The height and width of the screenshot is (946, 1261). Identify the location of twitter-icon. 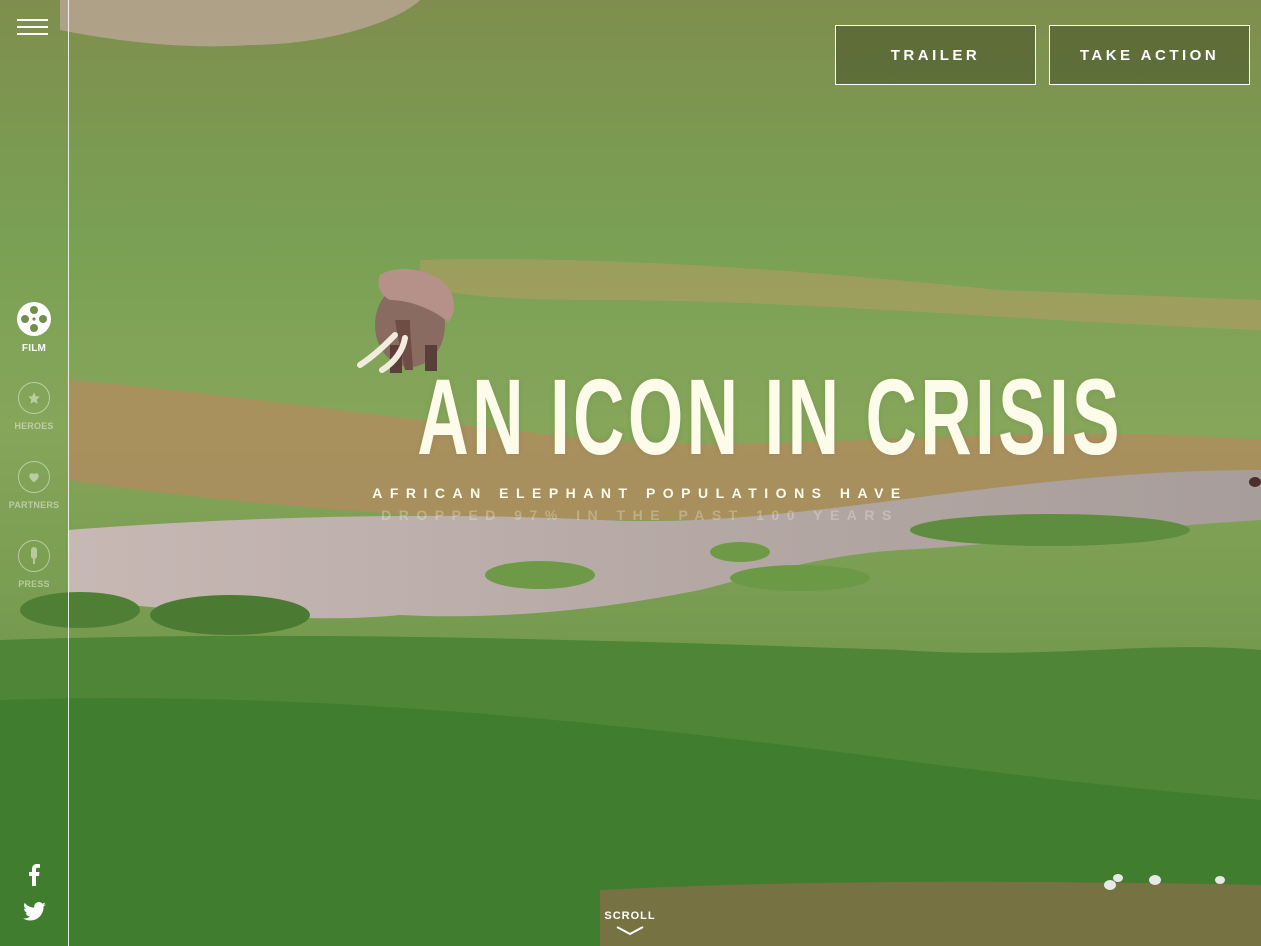
(34, 911).